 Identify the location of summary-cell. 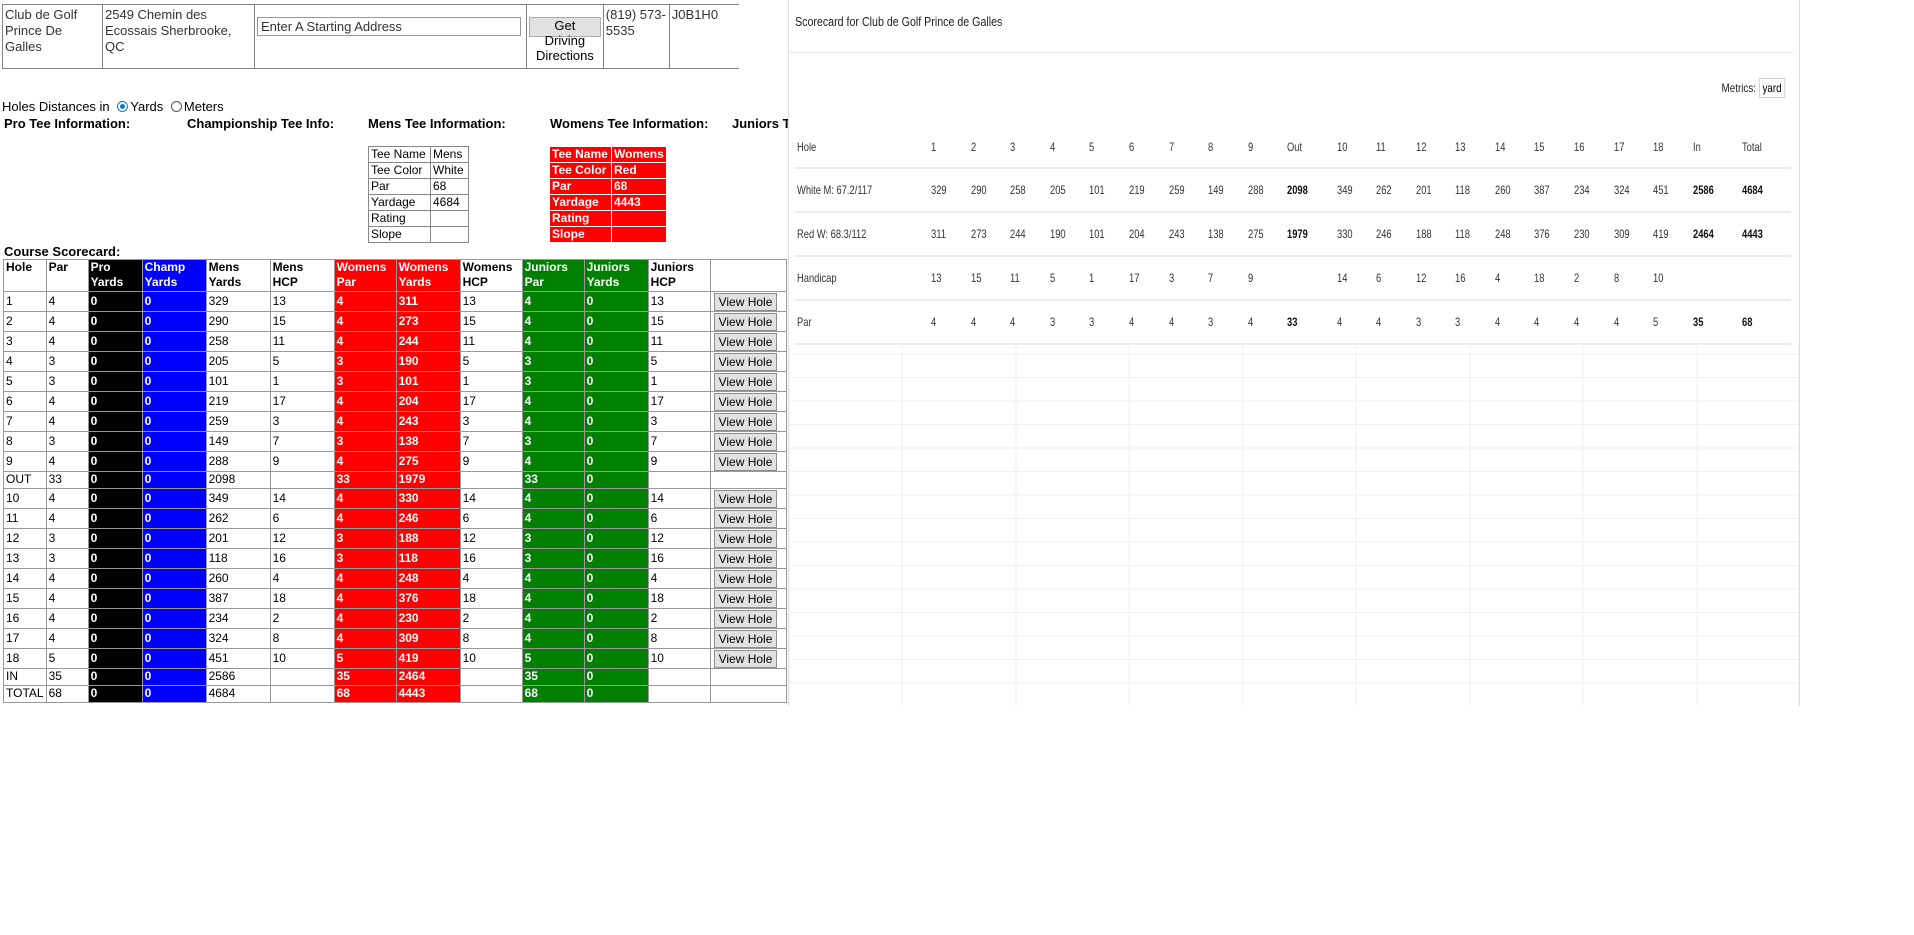
(1311, 278).